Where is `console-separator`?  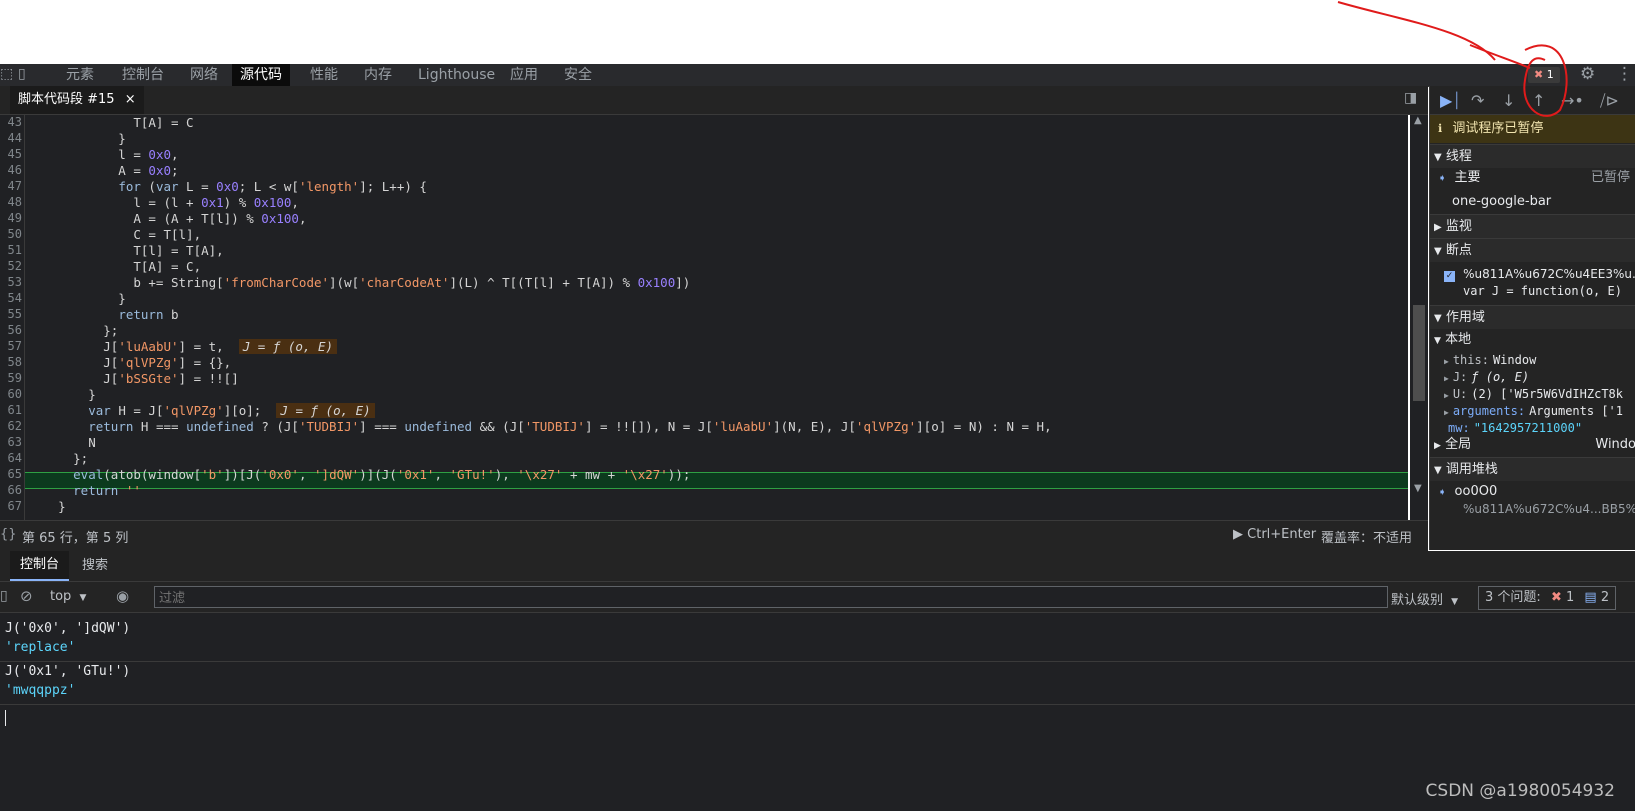 console-separator is located at coordinates (817, 661).